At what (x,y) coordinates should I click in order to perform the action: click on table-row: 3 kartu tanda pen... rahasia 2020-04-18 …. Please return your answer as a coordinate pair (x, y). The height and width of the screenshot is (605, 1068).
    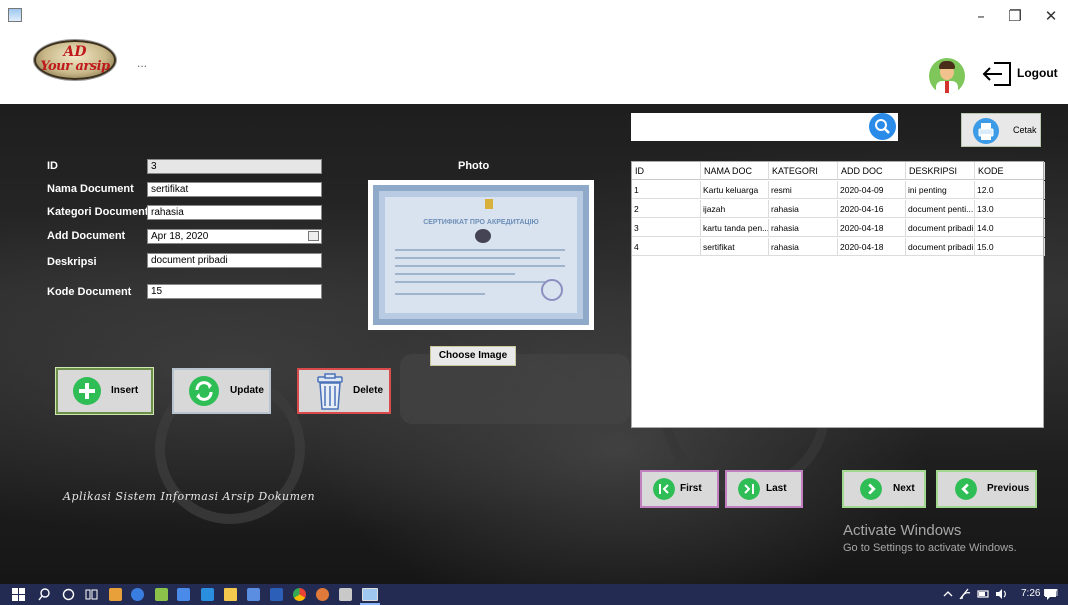
    Looking at the image, I should click on (838, 228).